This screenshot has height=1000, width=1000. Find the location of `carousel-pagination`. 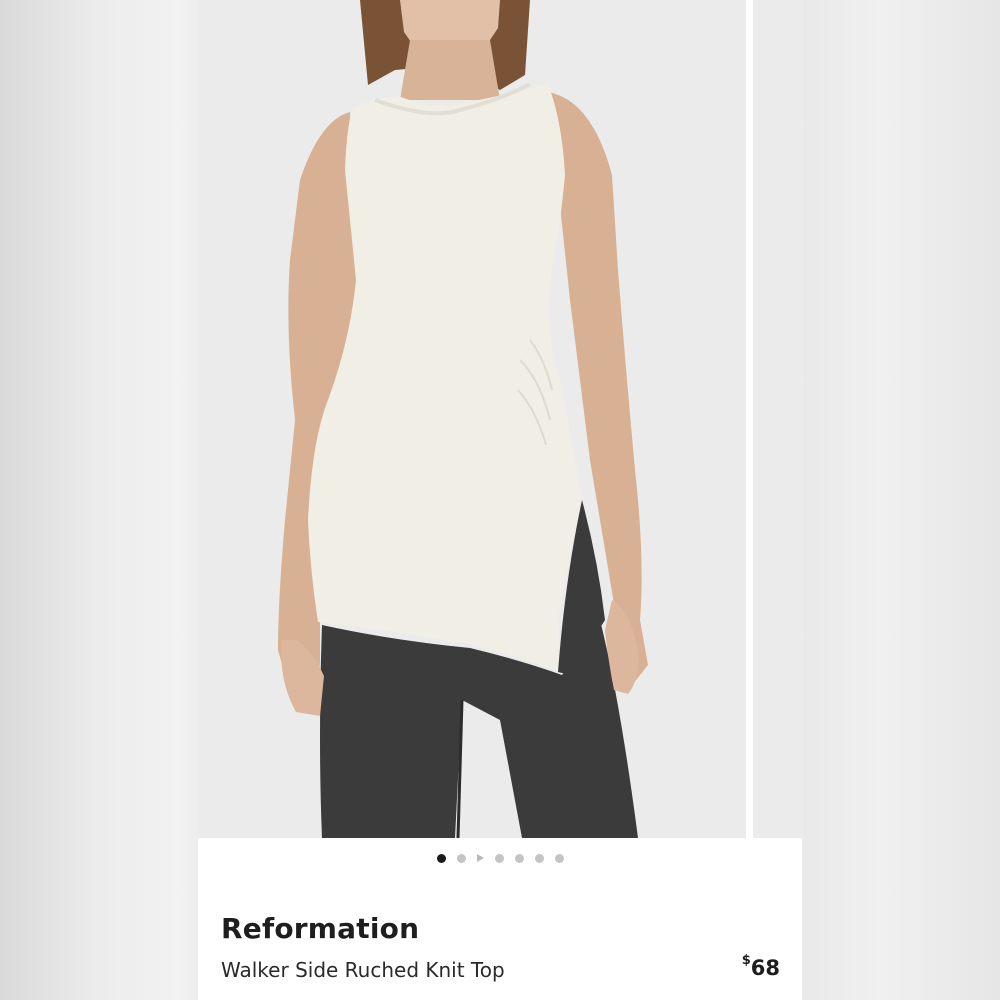

carousel-pagination is located at coordinates (500, 858).